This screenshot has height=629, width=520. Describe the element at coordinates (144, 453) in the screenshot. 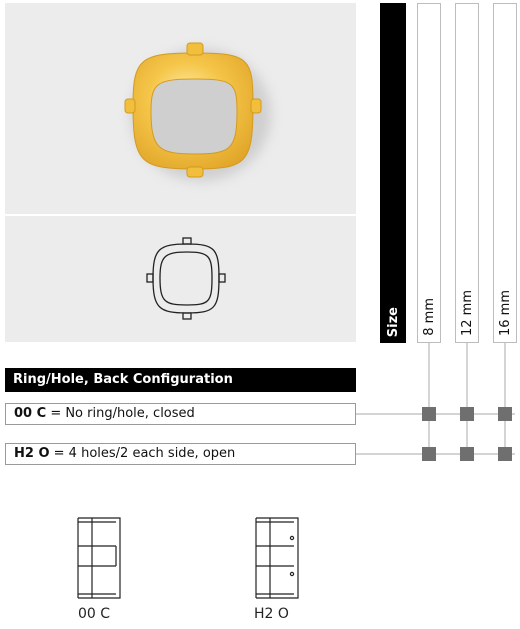

I see `option-desc-h2o: = 4 holes/2 each side, open` at that location.